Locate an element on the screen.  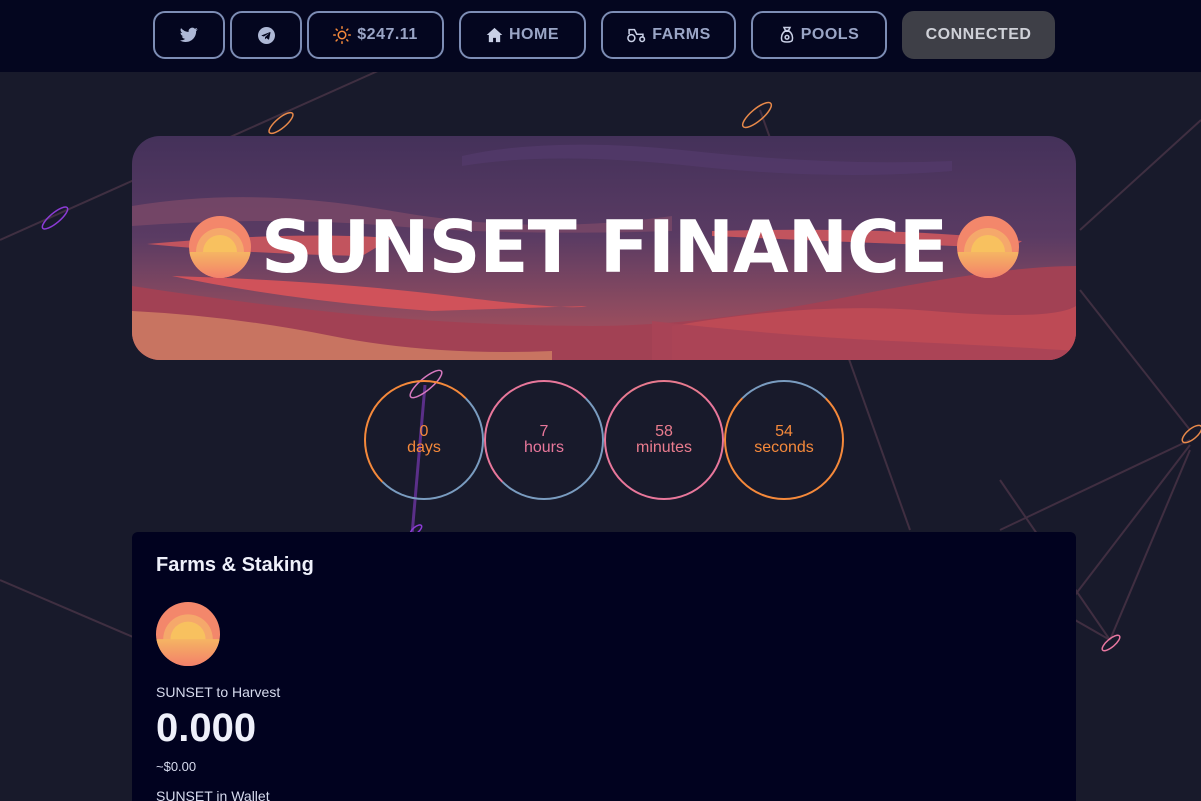
sun-icon is located at coordinates (342, 35).